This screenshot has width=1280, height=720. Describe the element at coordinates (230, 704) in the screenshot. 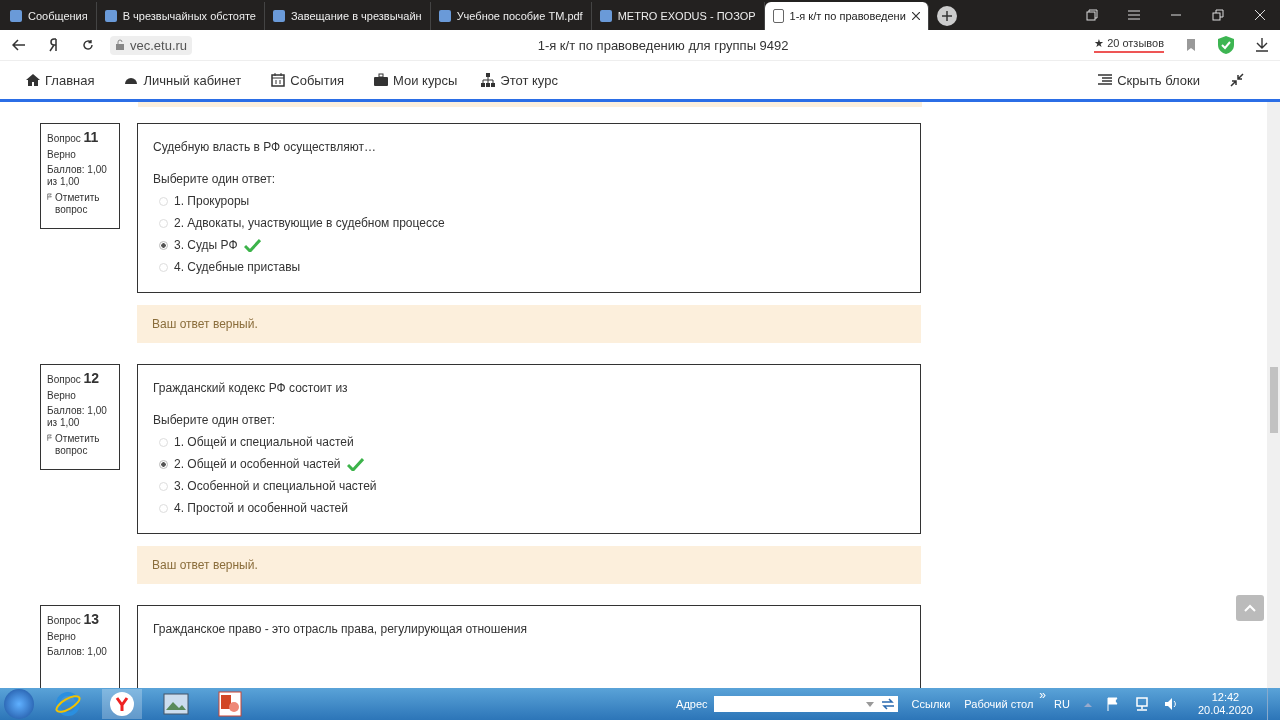

I see `presentation-app-icon` at that location.